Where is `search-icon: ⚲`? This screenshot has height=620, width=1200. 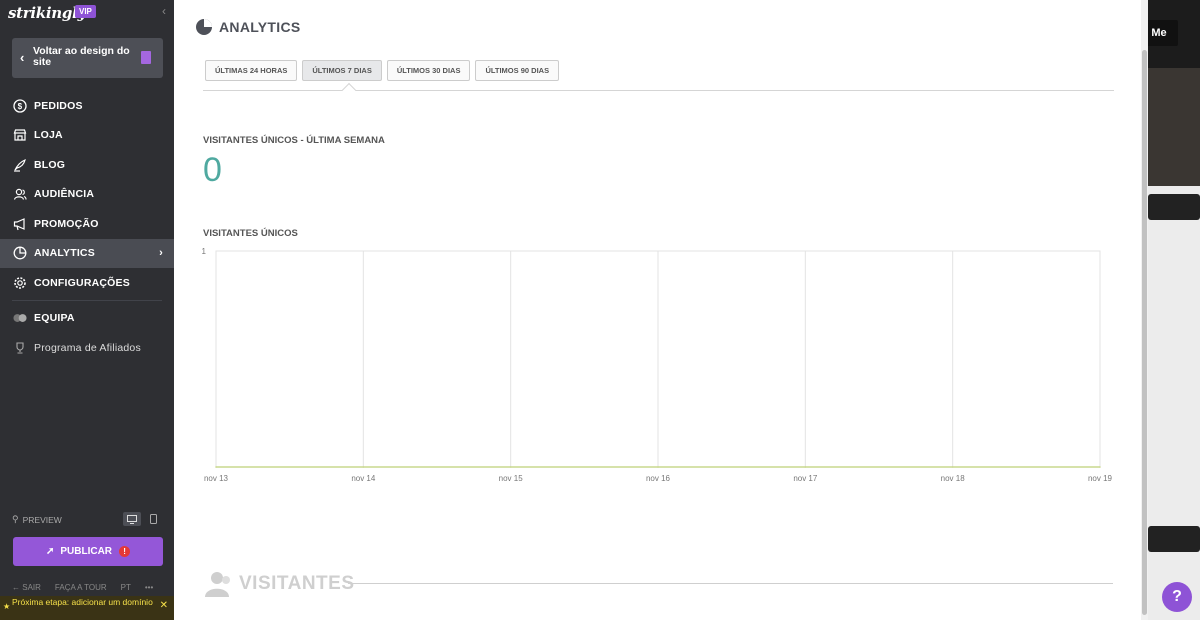 search-icon: ⚲ is located at coordinates (15, 519).